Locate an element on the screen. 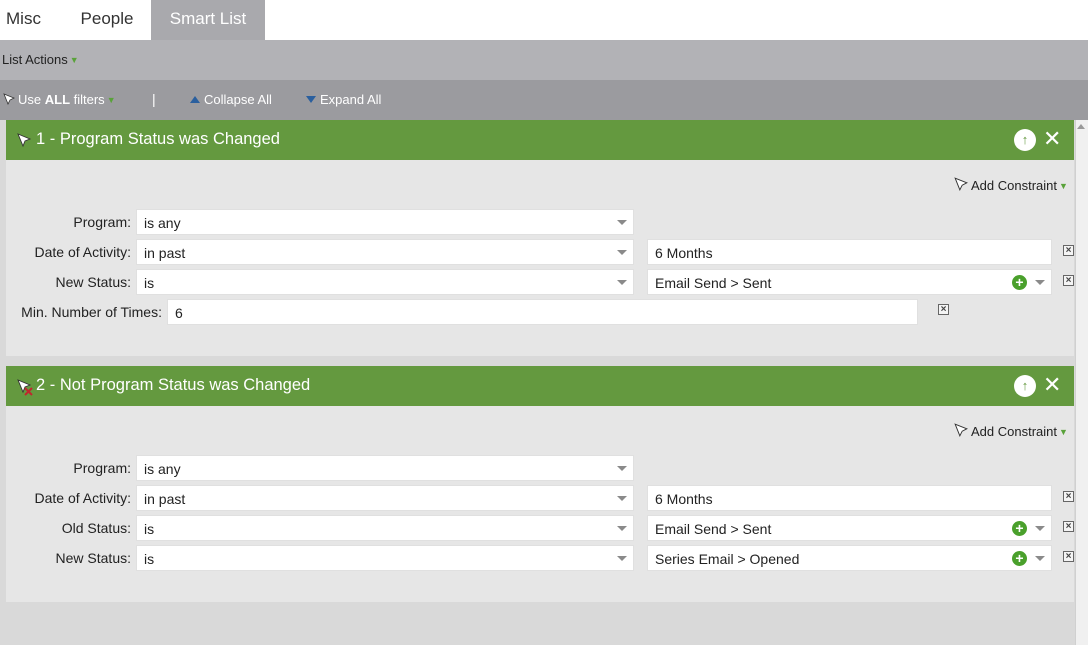 The width and height of the screenshot is (1088, 645). select-value: Series Email > Opened is located at coordinates (727, 559).